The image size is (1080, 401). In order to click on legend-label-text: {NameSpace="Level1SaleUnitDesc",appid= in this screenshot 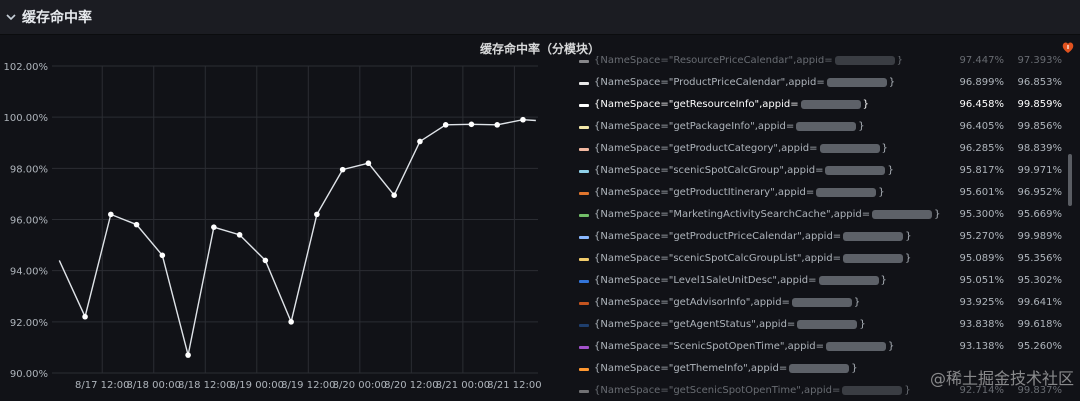, I will do `click(705, 280)`.